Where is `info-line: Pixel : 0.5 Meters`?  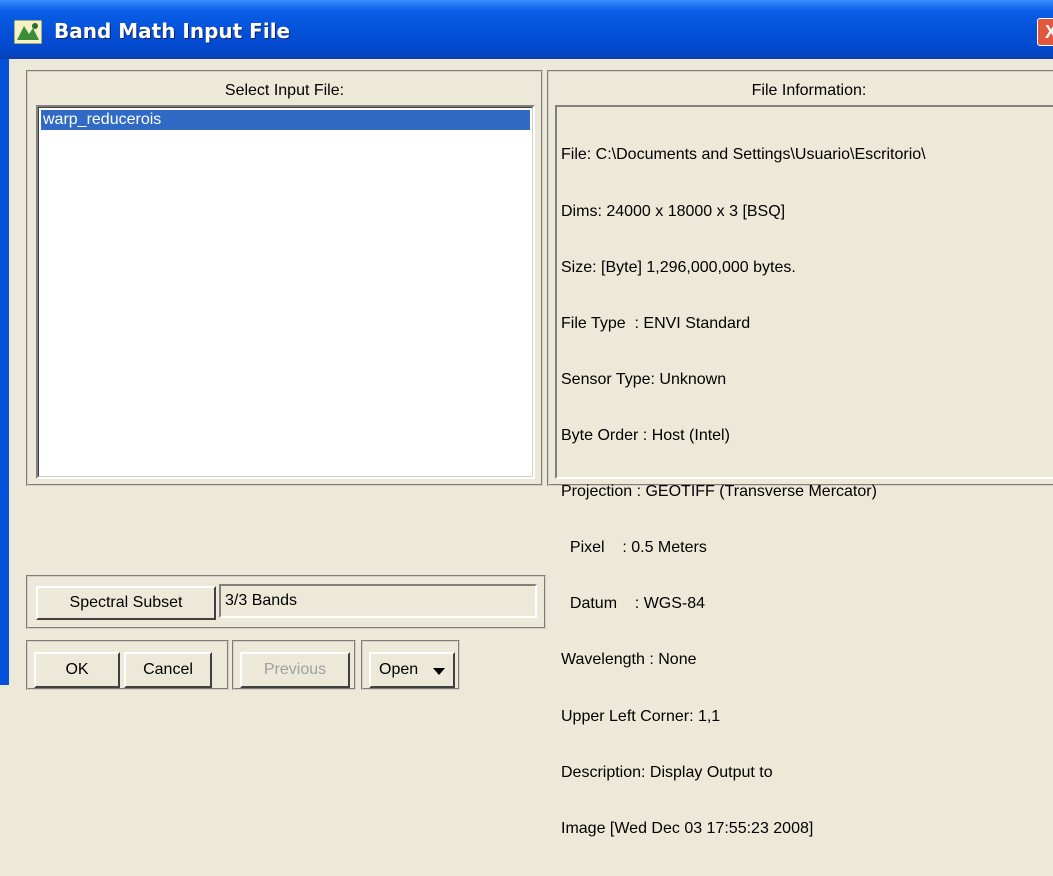 info-line: Pixel : 0.5 Meters is located at coordinates (634, 548).